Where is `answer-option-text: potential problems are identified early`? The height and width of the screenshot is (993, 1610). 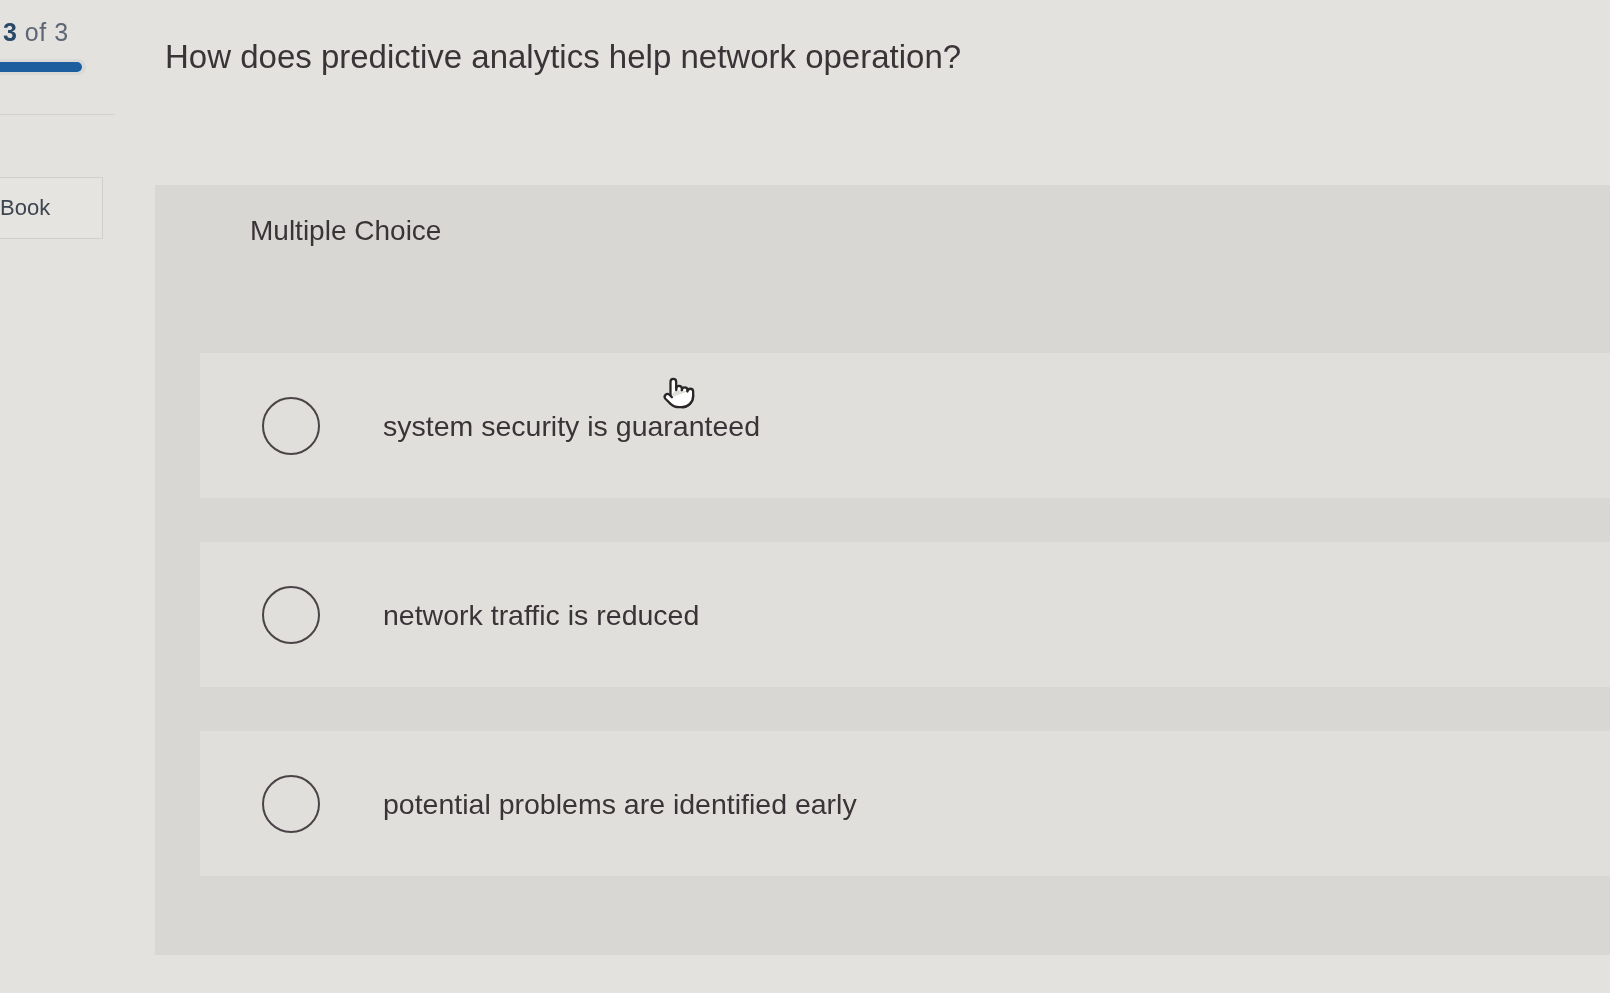 answer-option-text: potential problems are identified early is located at coordinates (620, 803).